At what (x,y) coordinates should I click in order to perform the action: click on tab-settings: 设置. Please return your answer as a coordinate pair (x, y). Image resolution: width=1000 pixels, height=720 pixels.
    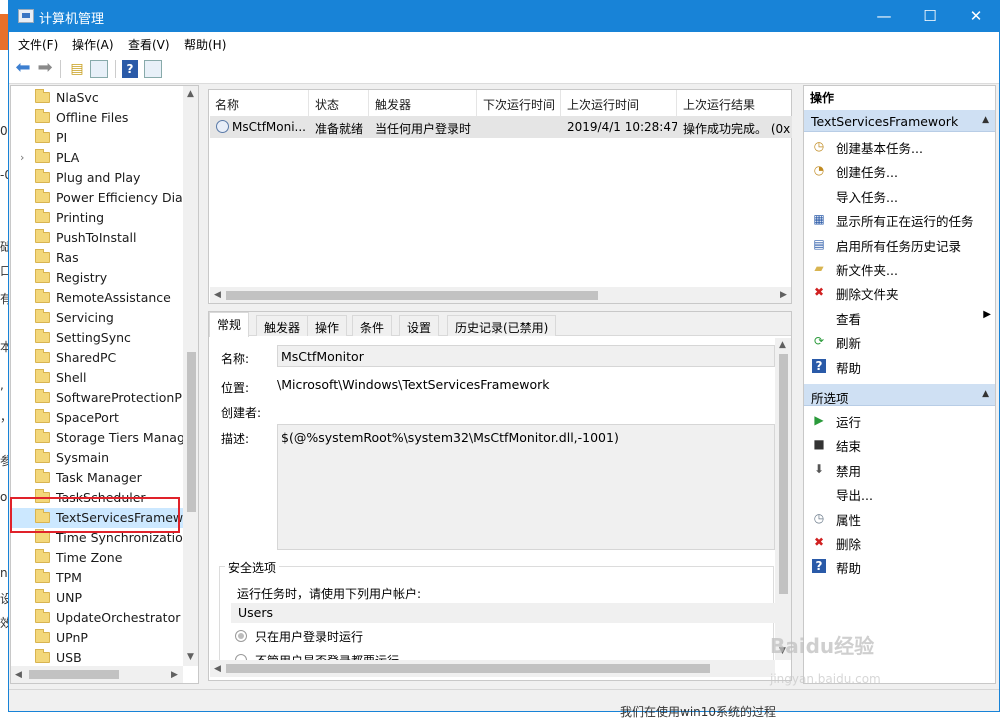
    Looking at the image, I should click on (419, 325).